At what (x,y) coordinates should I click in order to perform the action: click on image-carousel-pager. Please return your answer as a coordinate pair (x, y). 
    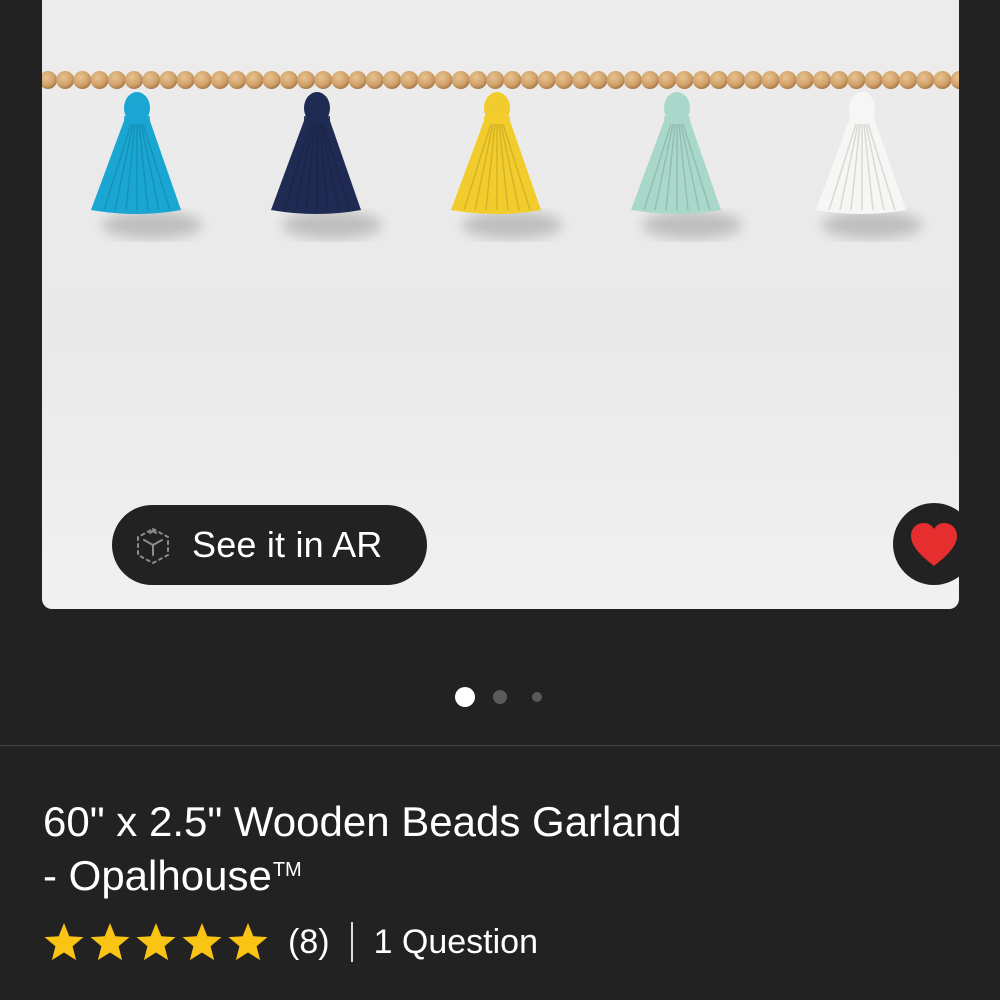
    Looking at the image, I should click on (500, 698).